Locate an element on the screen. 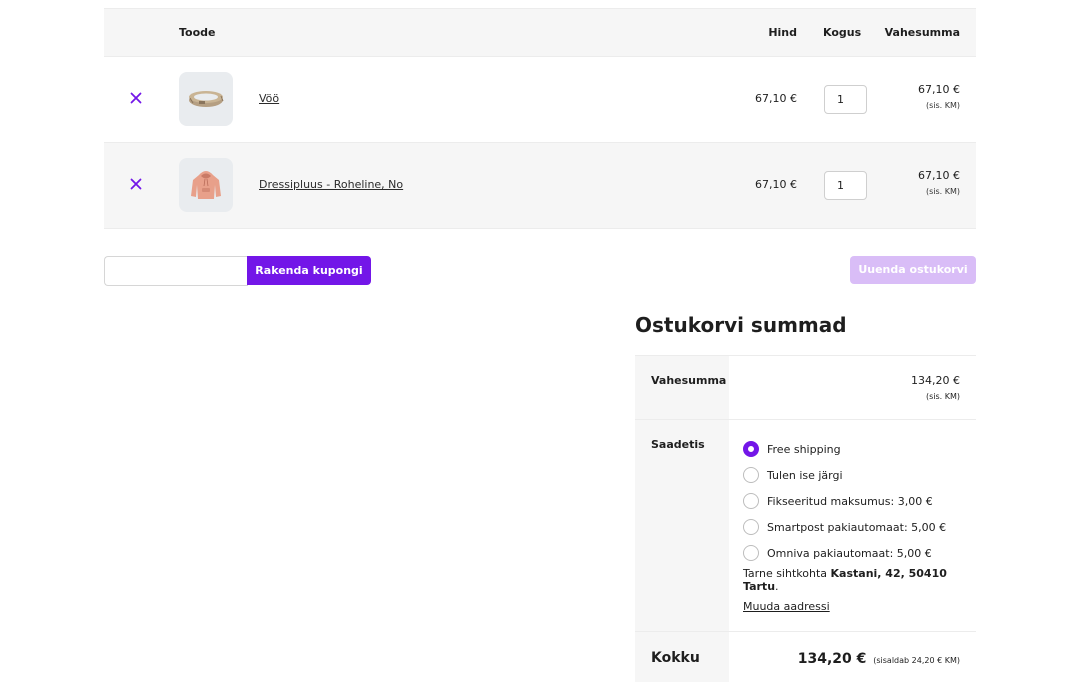 The width and height of the screenshot is (1080, 682). totals-subtotal-row: Vahesumma 134,20 € (sis. KM) is located at coordinates (805, 388).